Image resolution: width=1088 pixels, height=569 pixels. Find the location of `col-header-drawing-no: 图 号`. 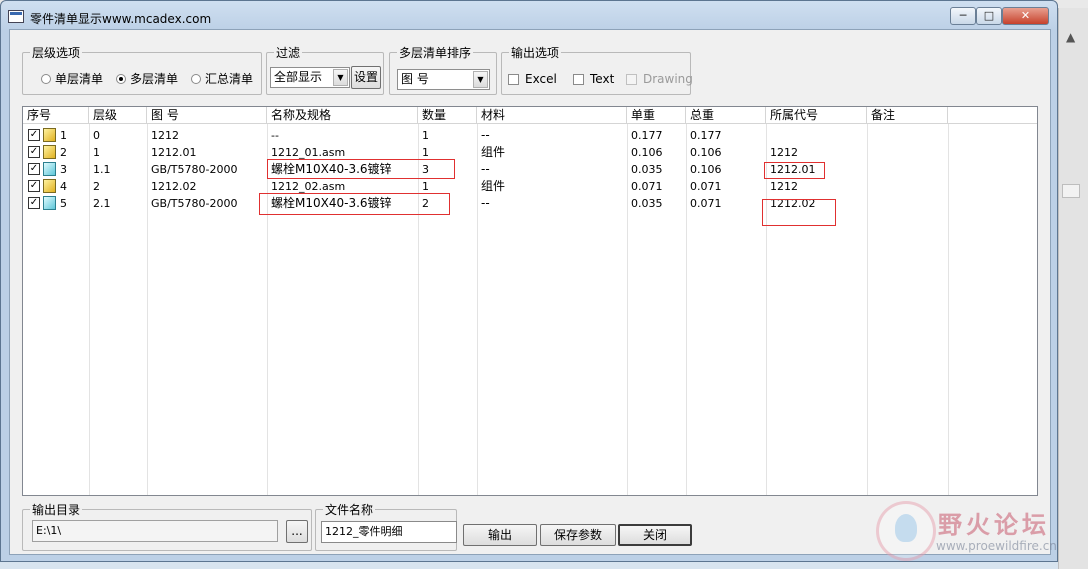

col-header-drawing-no: 图 号 is located at coordinates (207, 115).